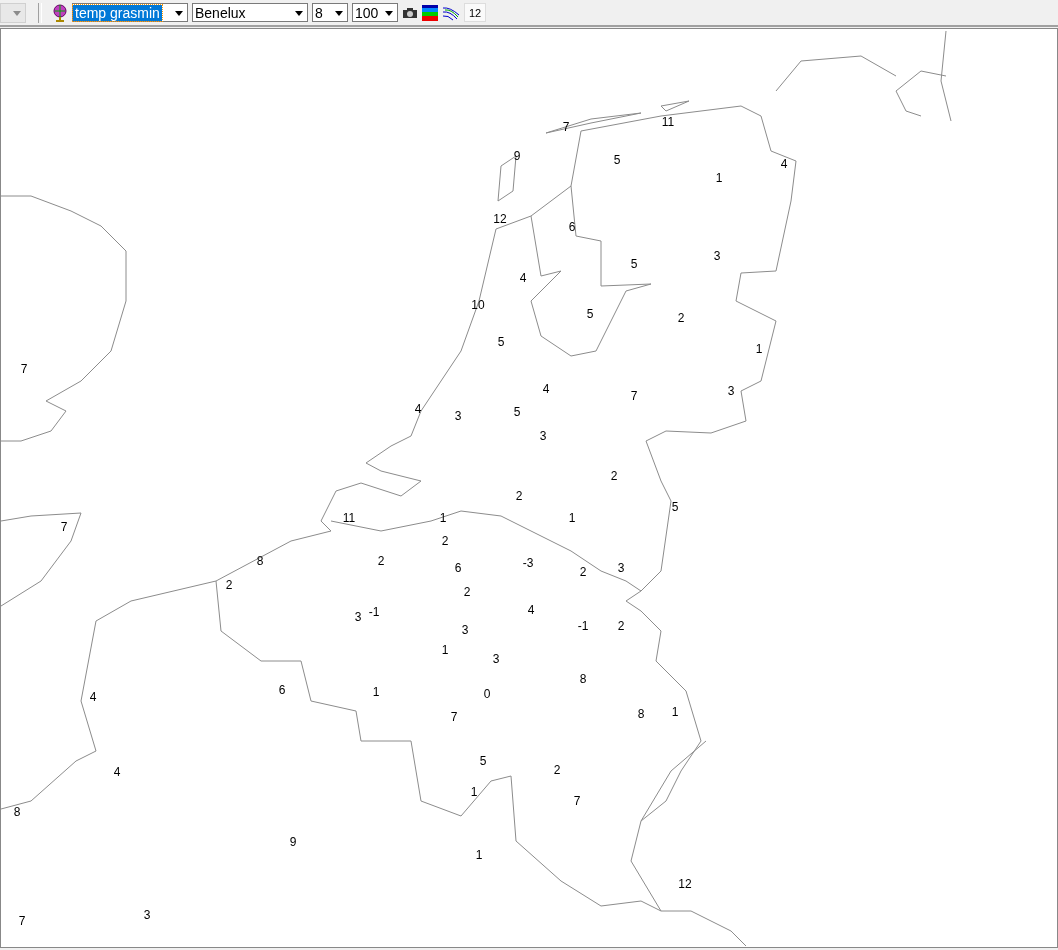 The width and height of the screenshot is (1058, 950). What do you see at coordinates (475, 12) in the screenshot?
I see `count-button: 12` at bounding box center [475, 12].